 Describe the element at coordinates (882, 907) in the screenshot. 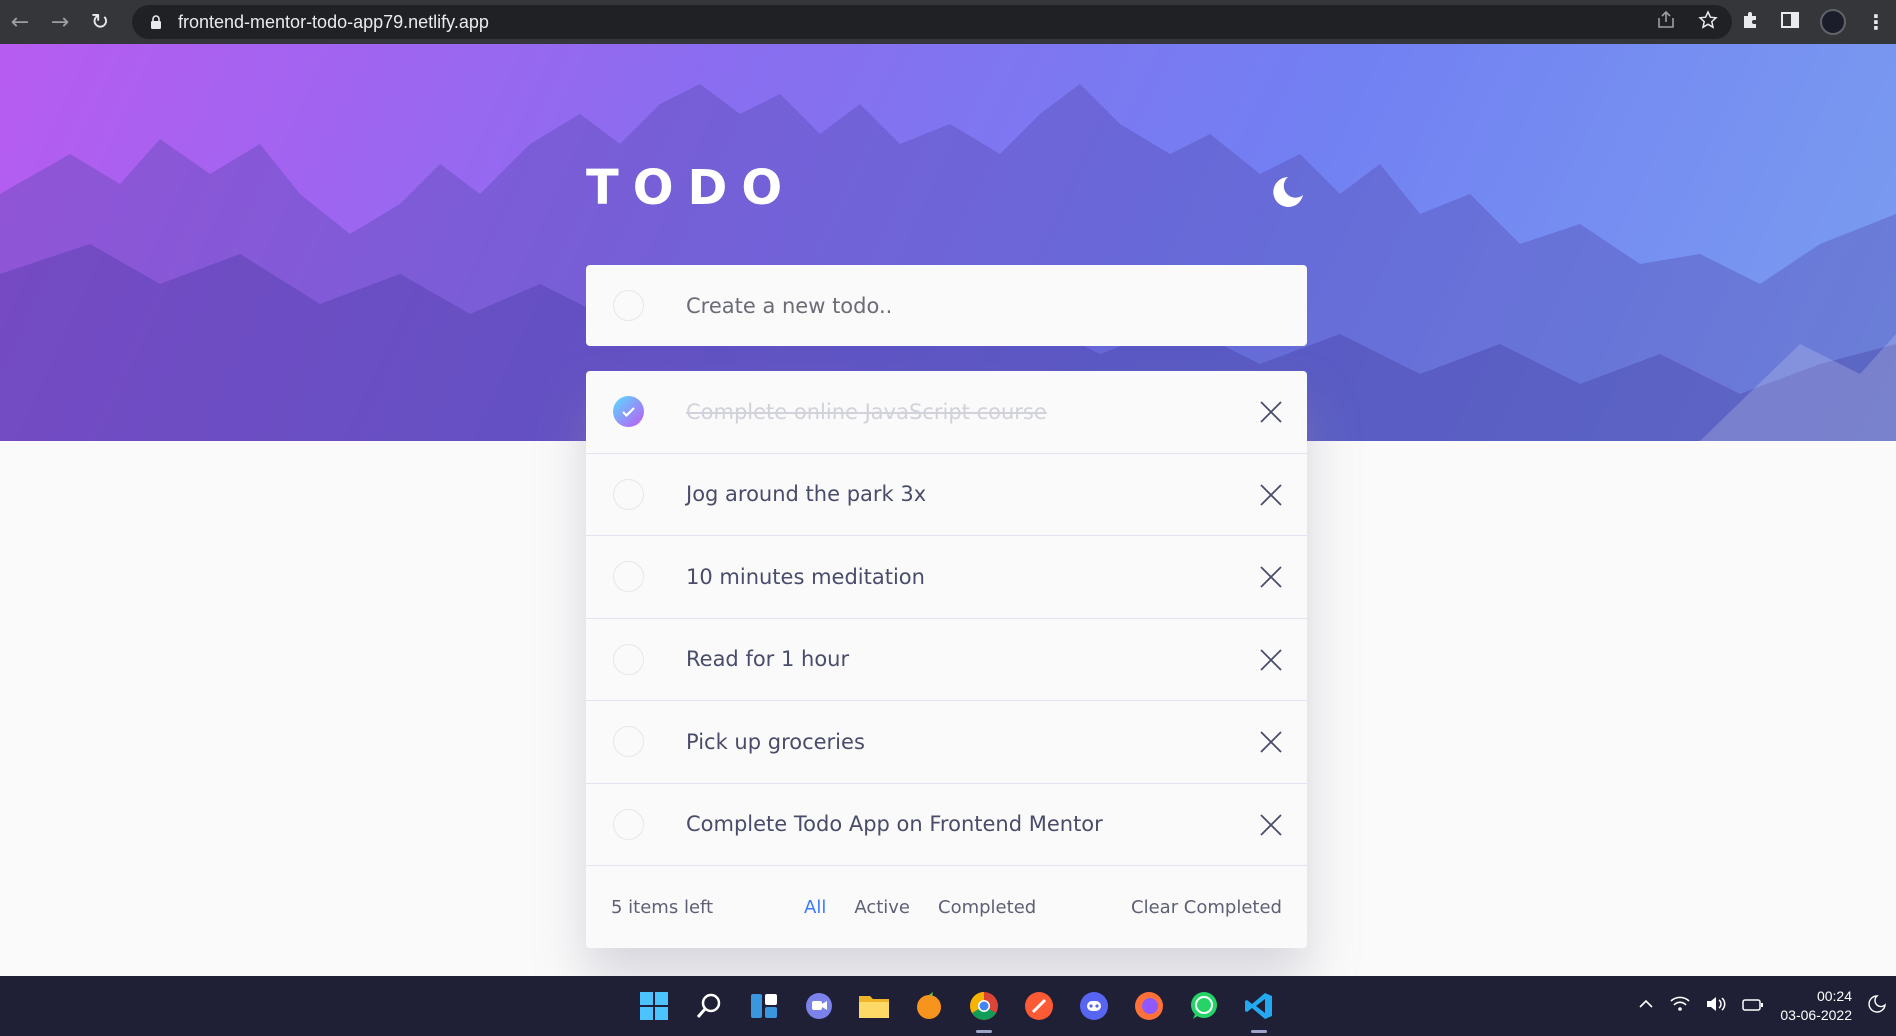

I see `filter-active: Active` at that location.